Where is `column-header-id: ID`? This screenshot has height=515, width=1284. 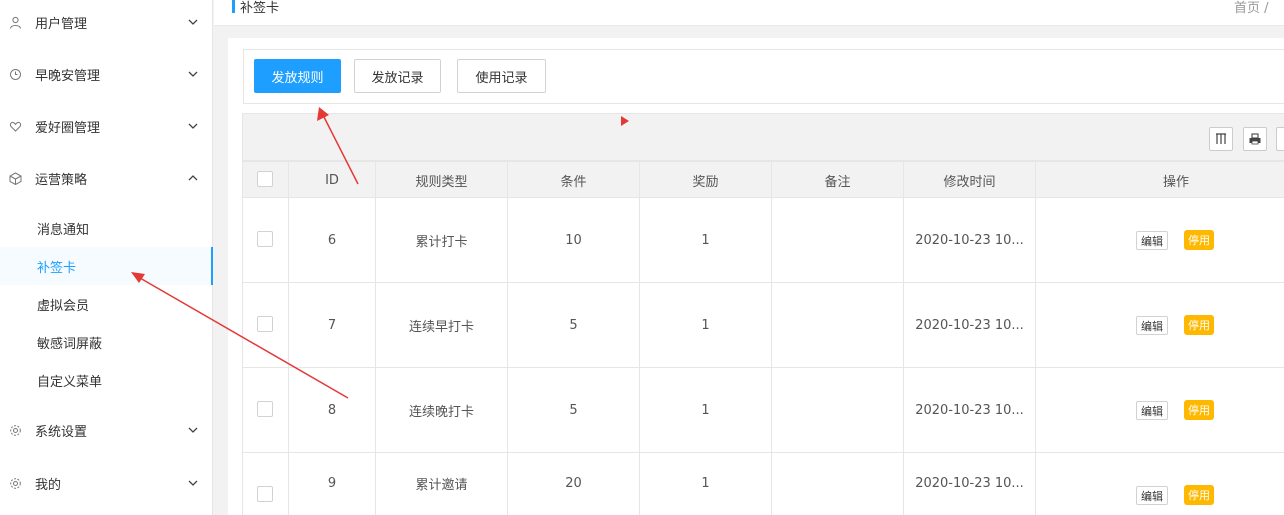
column-header-id: ID is located at coordinates (332, 180).